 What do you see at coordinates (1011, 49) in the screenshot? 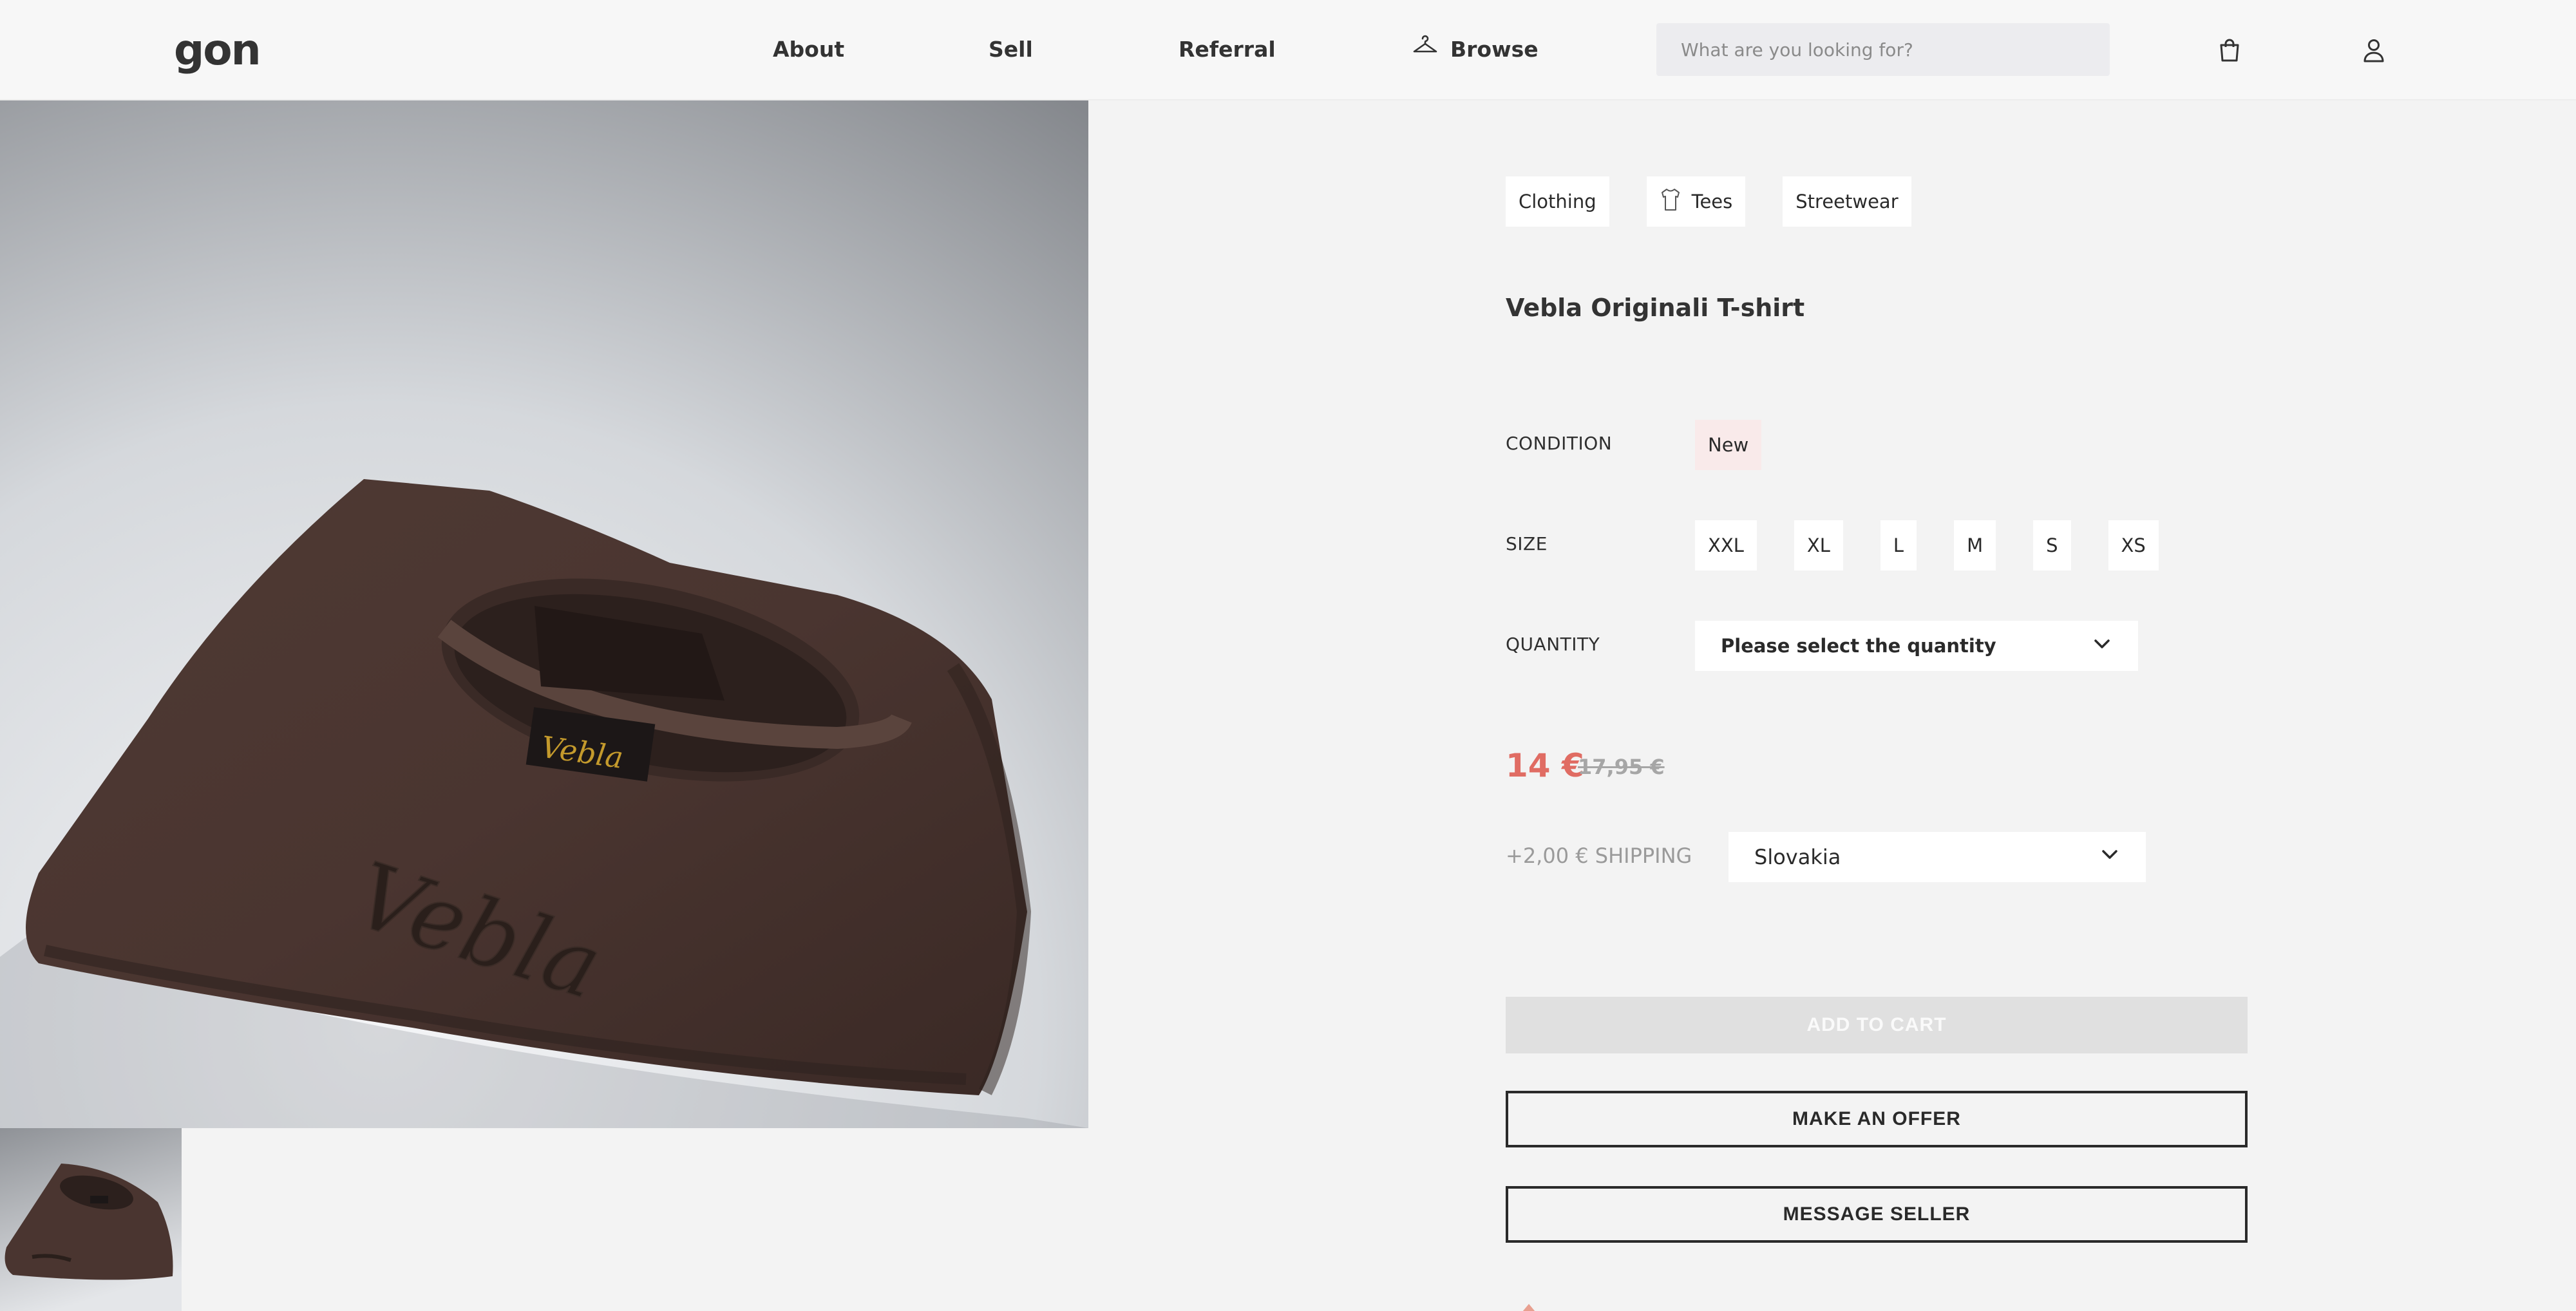
I see `nav-sell-link: Sell` at bounding box center [1011, 49].